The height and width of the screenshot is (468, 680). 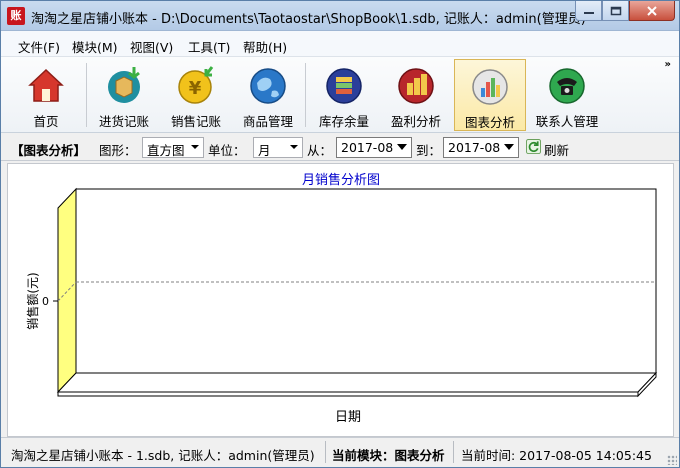 What do you see at coordinates (340, 44) in the screenshot?
I see `menu-bar: 文件(F) 模块(M) 视图(V) 工具(T) 帮助(H)` at bounding box center [340, 44].